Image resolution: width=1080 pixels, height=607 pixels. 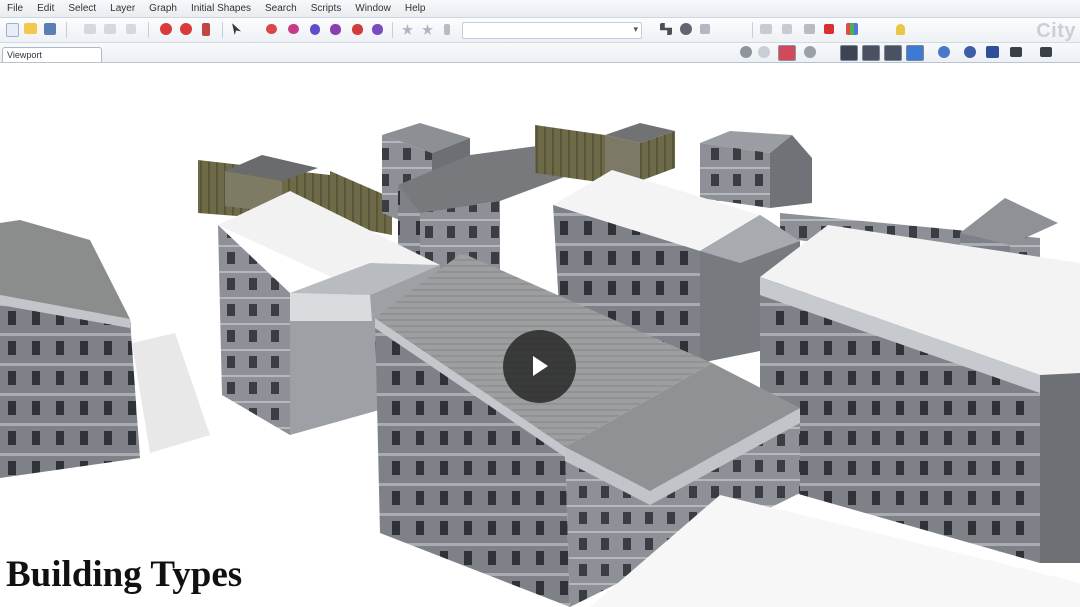 What do you see at coordinates (605, 153) in the screenshot?
I see `fence-back` at bounding box center [605, 153].